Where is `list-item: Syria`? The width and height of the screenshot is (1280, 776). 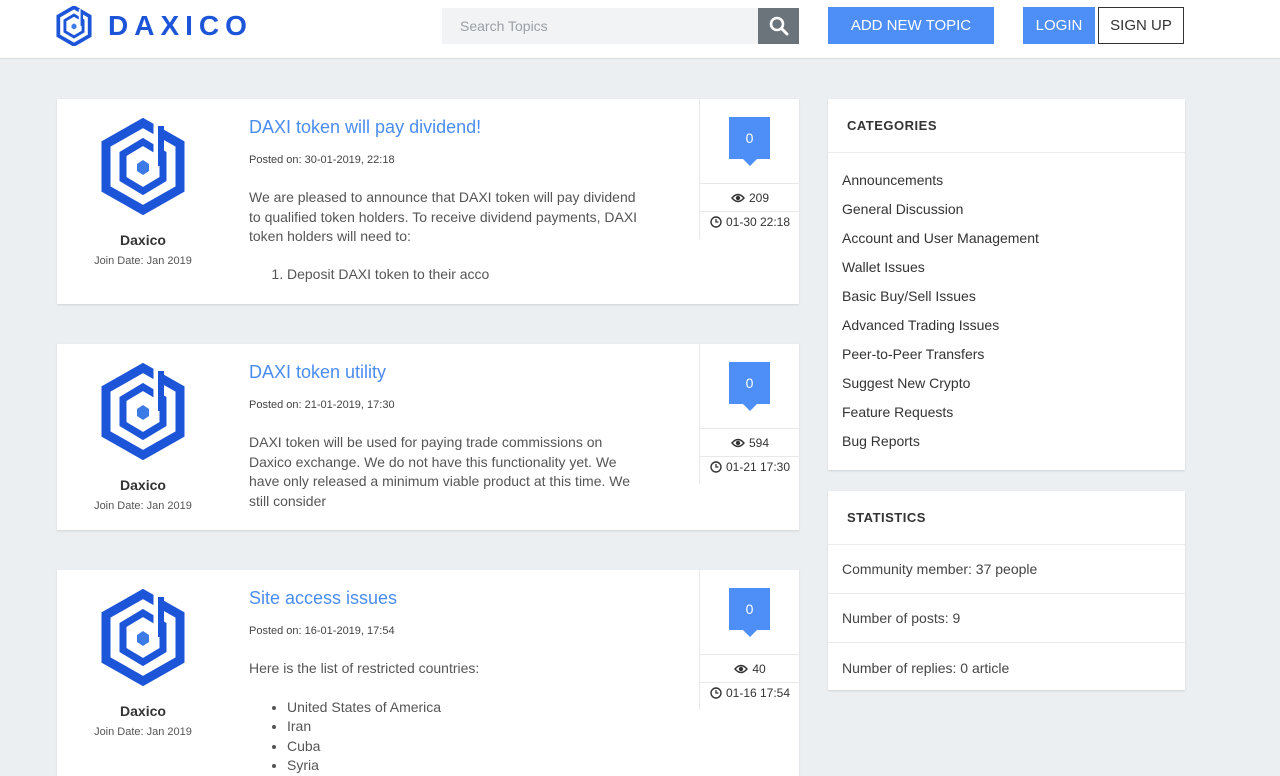
list-item: Syria is located at coordinates (463, 766).